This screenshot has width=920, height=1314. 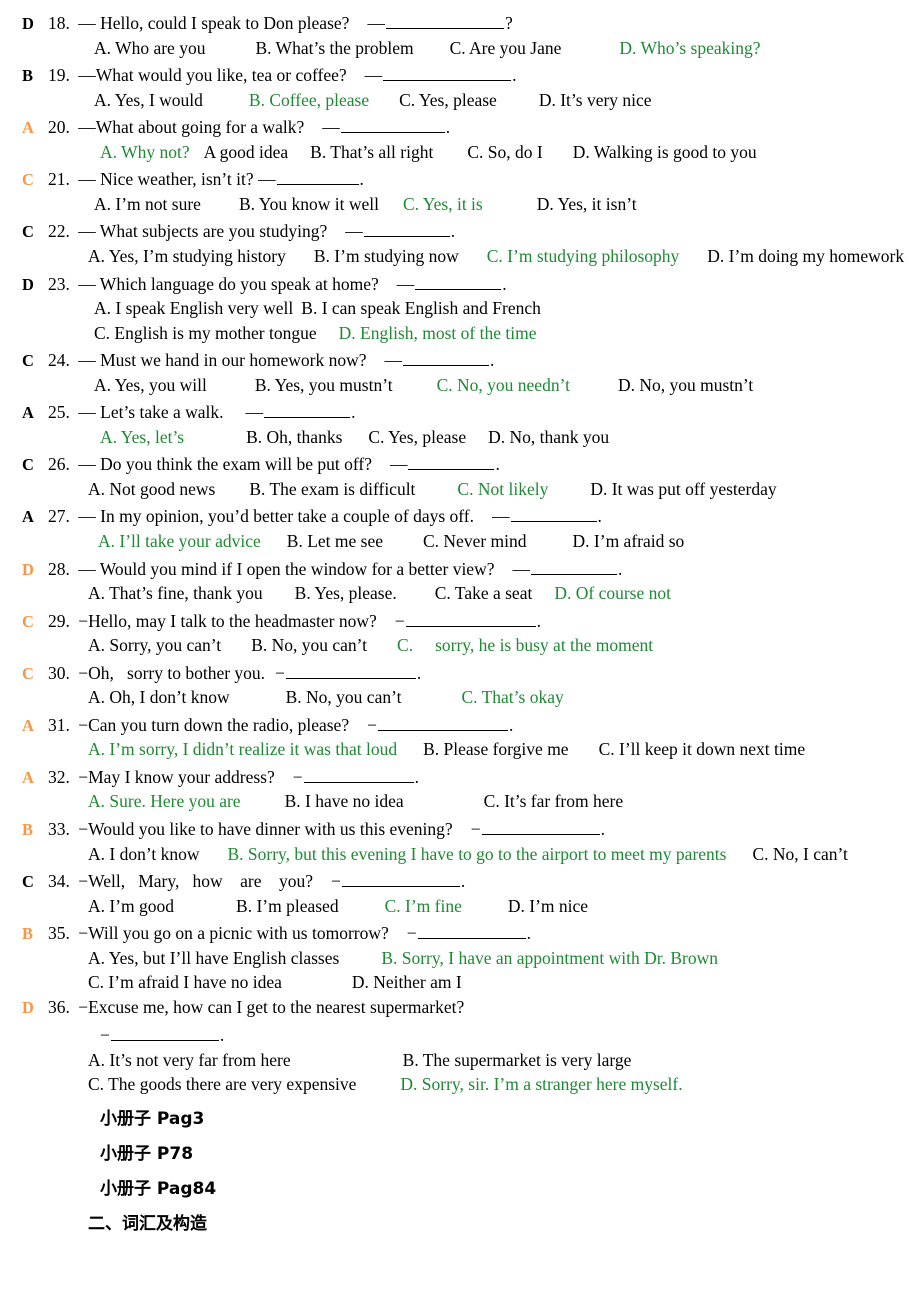 What do you see at coordinates (438, 333) in the screenshot?
I see `option-choice: D. English, most of the time` at bounding box center [438, 333].